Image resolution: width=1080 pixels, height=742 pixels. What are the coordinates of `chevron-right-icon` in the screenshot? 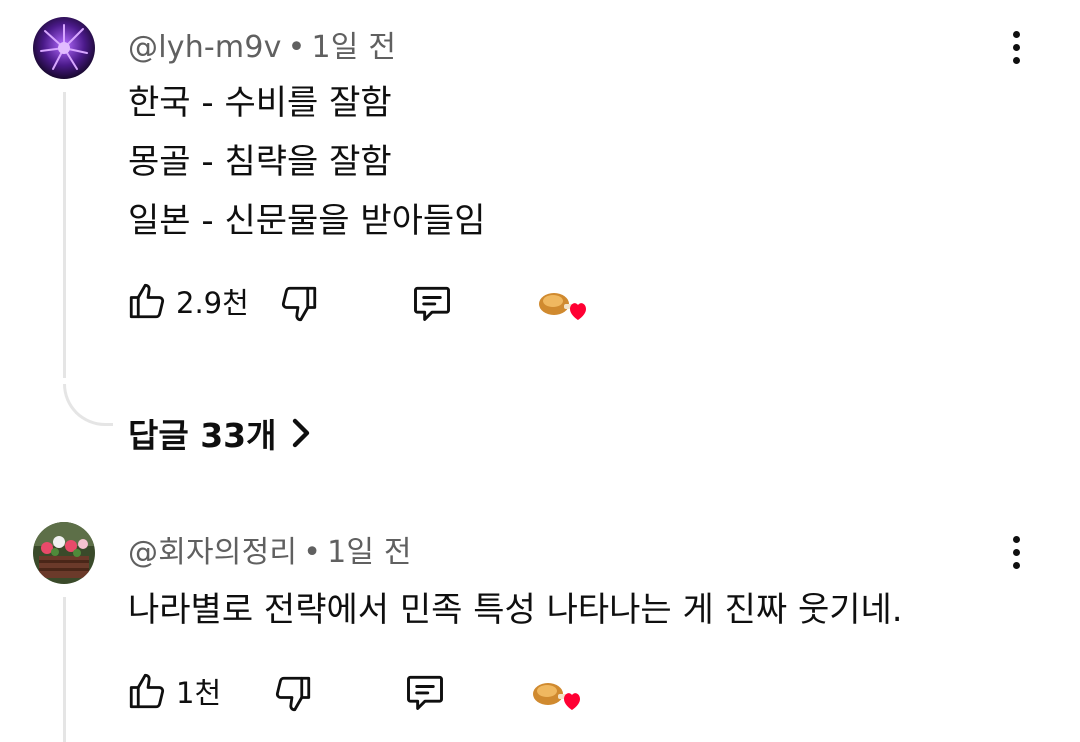 It's located at (300, 433).